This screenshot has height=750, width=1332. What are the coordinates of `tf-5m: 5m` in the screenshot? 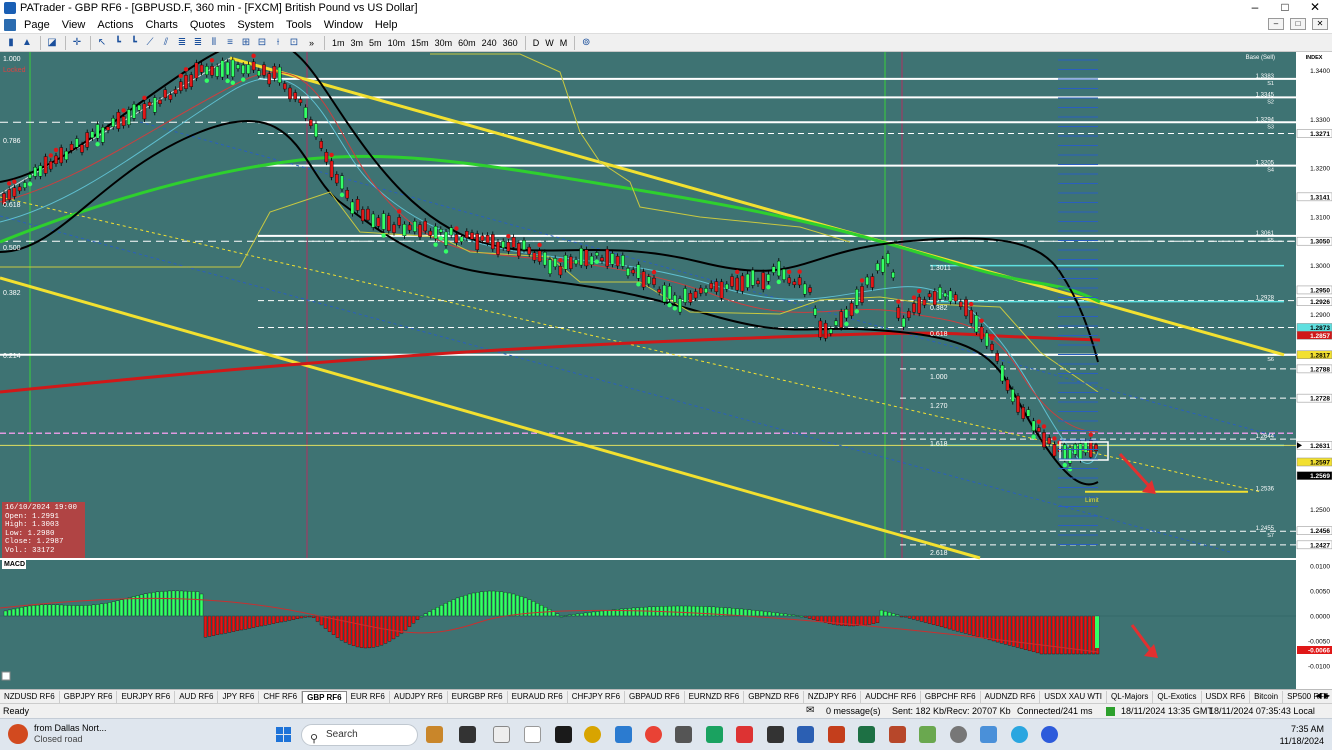 It's located at (375, 43).